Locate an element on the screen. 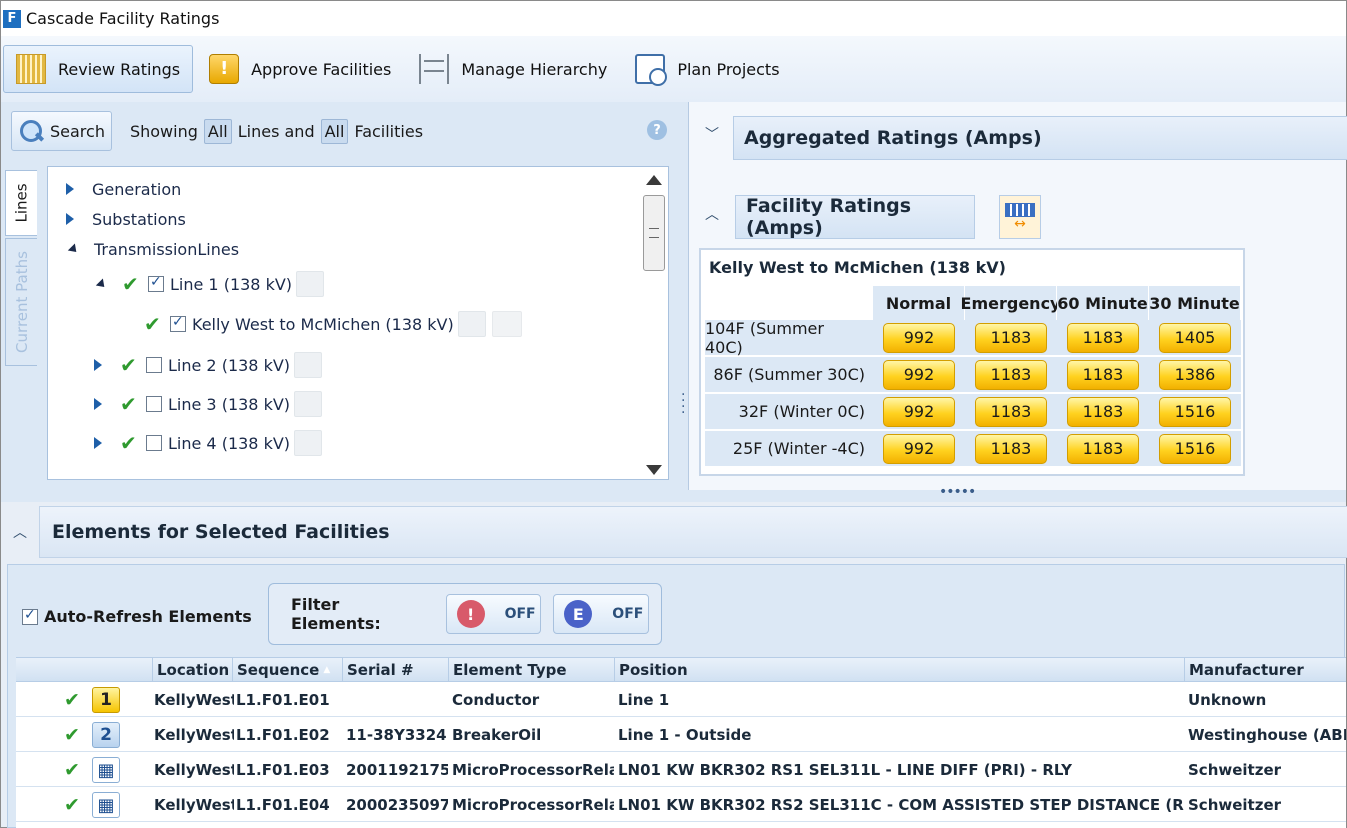 The height and width of the screenshot is (828, 1347). conductor-icon: 1 is located at coordinates (106, 700).